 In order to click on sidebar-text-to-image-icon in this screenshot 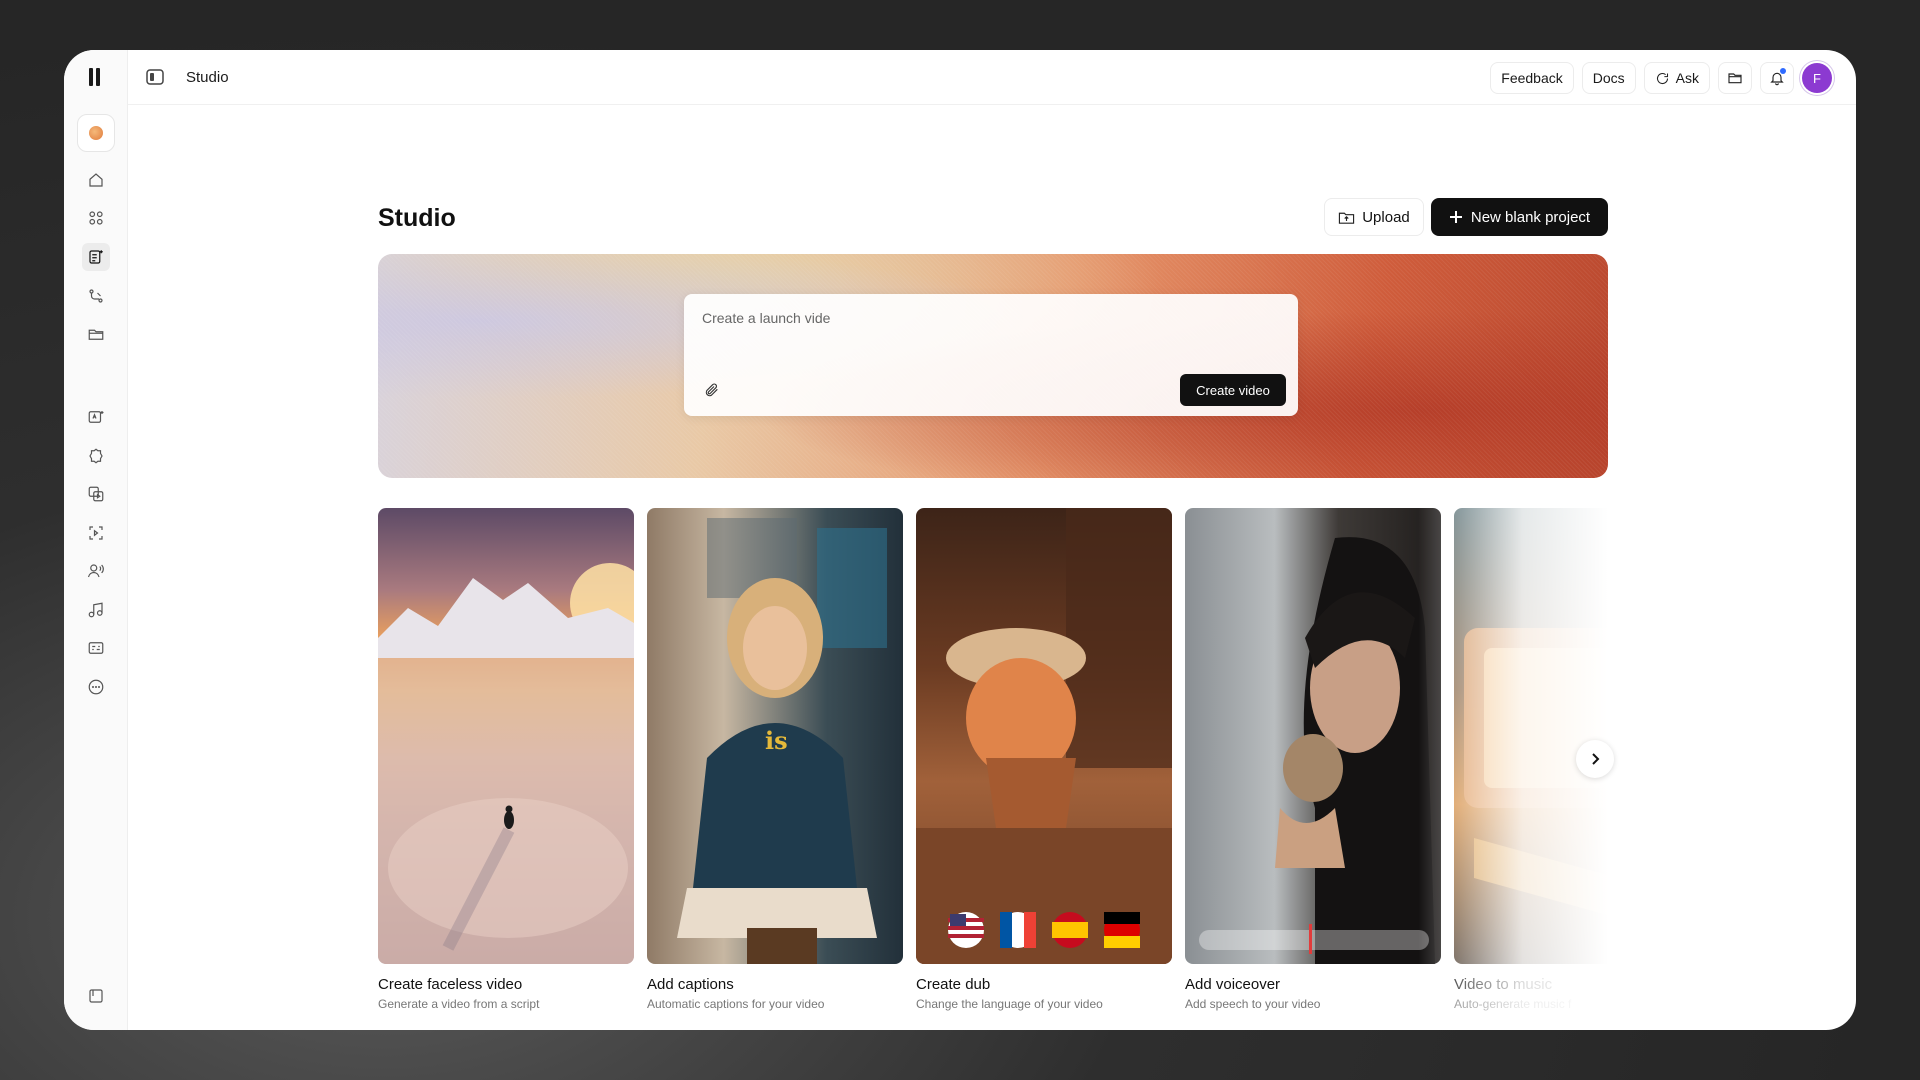, I will do `click(96, 417)`.